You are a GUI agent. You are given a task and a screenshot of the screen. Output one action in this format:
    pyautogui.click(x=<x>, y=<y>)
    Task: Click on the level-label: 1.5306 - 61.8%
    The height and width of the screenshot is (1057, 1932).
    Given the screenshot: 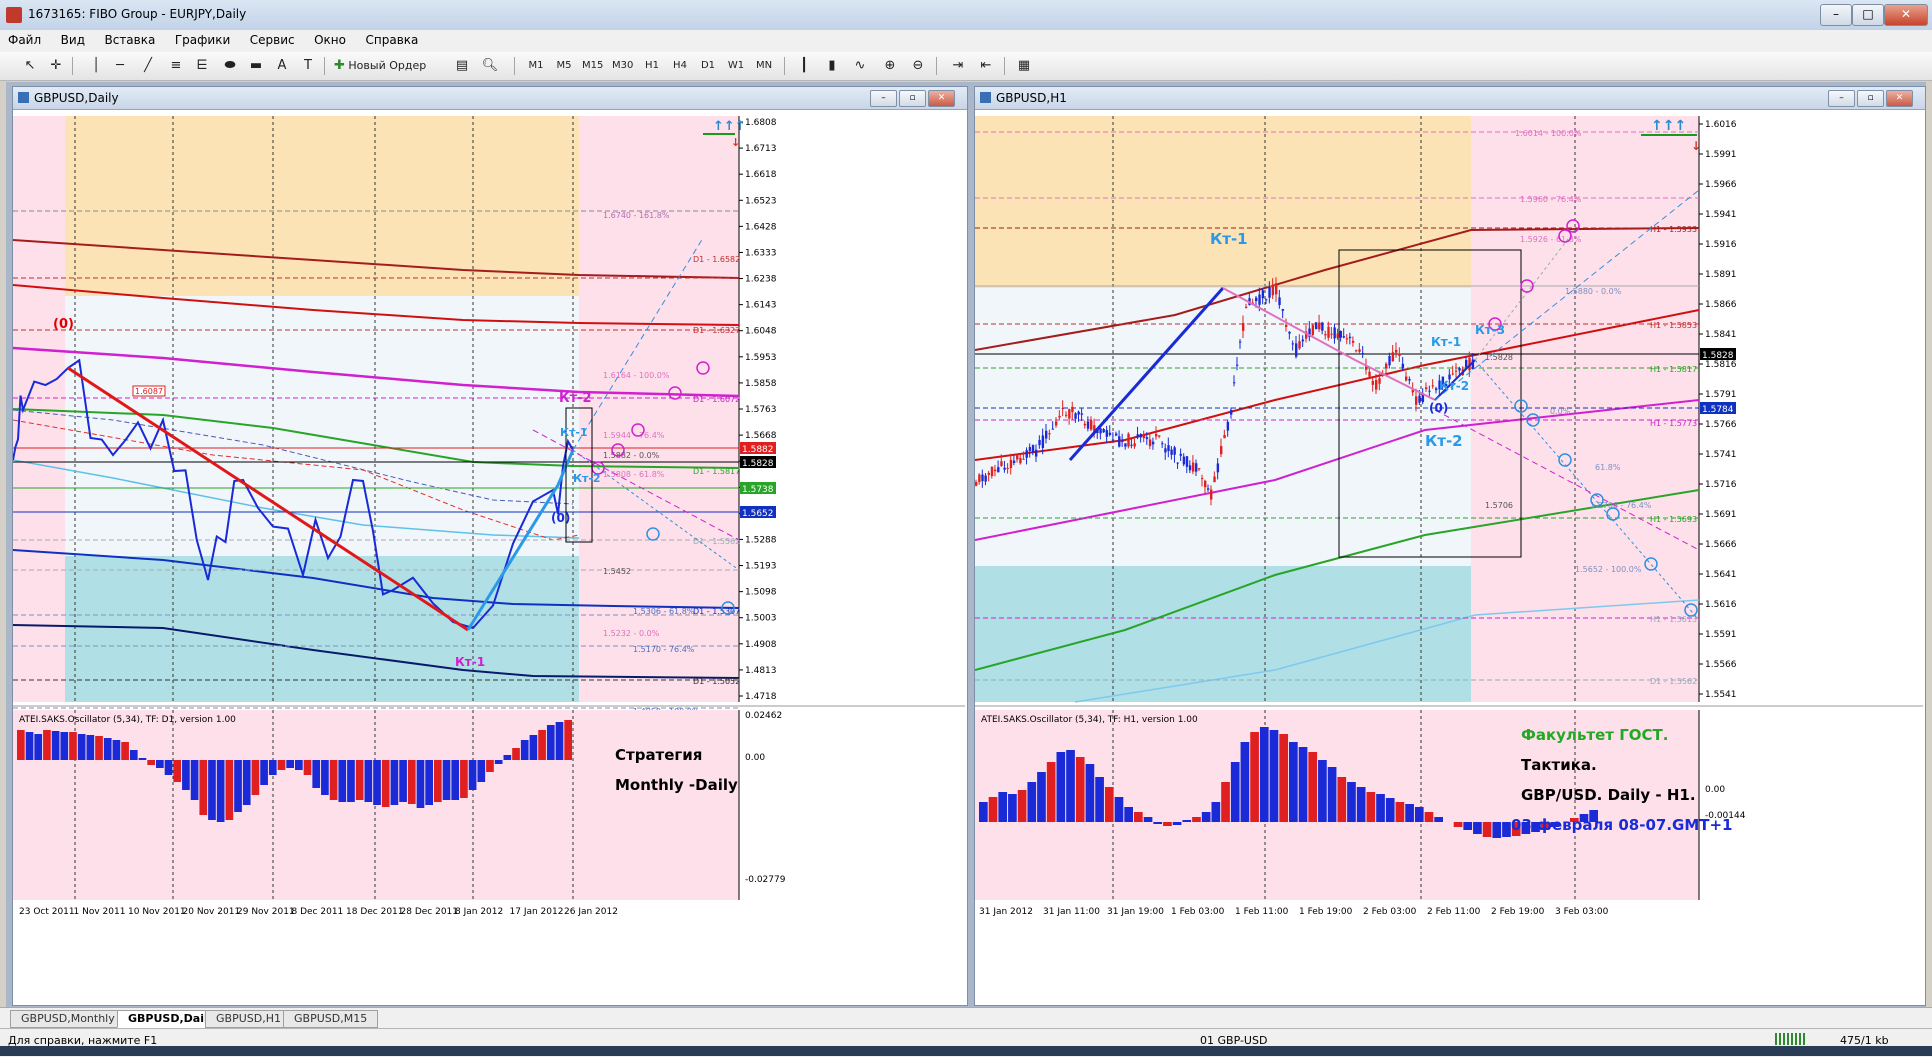 What is the action you would take?
    pyautogui.click(x=664, y=611)
    